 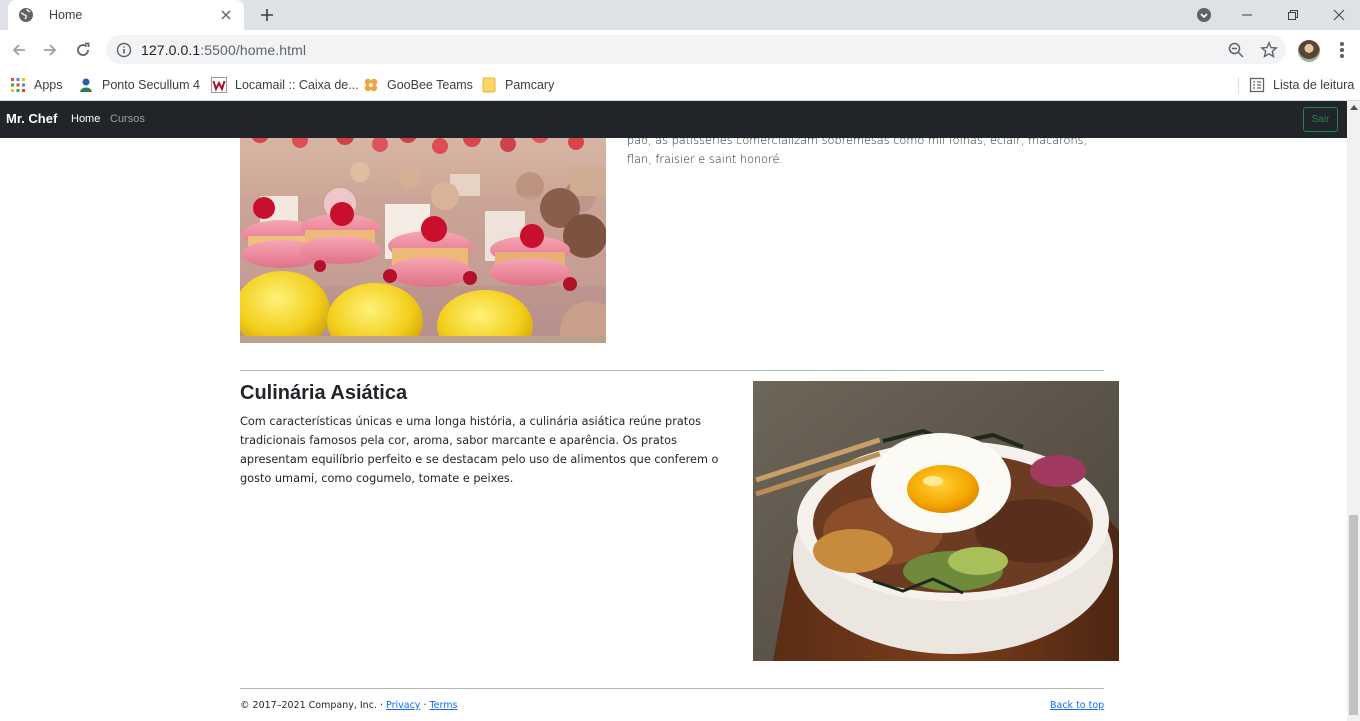 I want to click on reload-icon, so click(x=83, y=50).